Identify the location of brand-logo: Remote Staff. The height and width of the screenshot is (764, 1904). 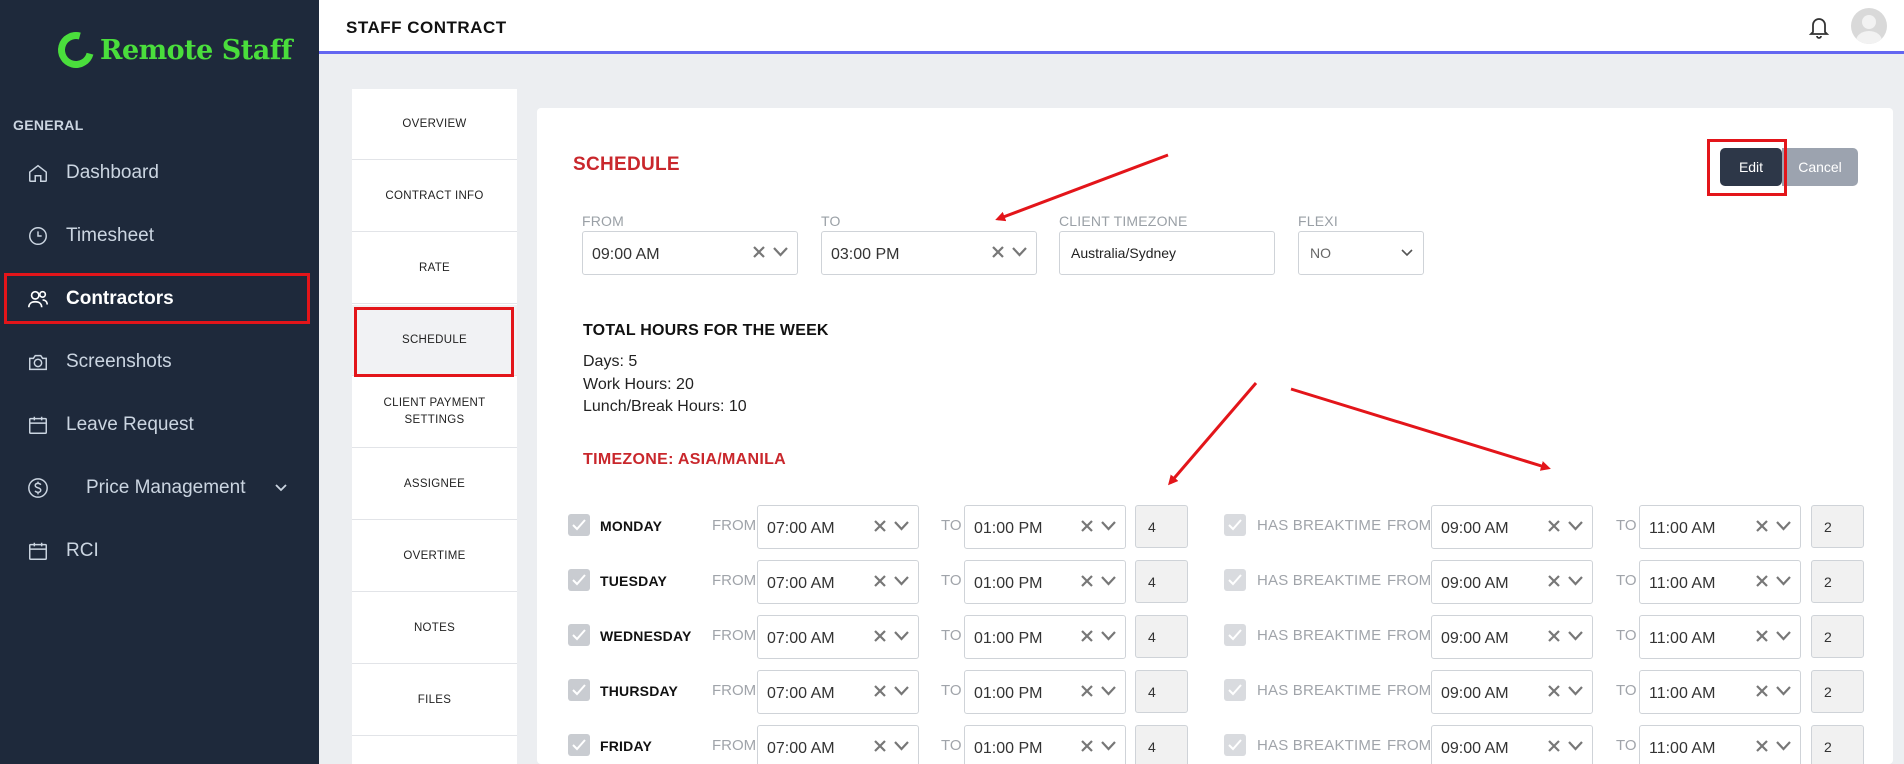
(171, 50).